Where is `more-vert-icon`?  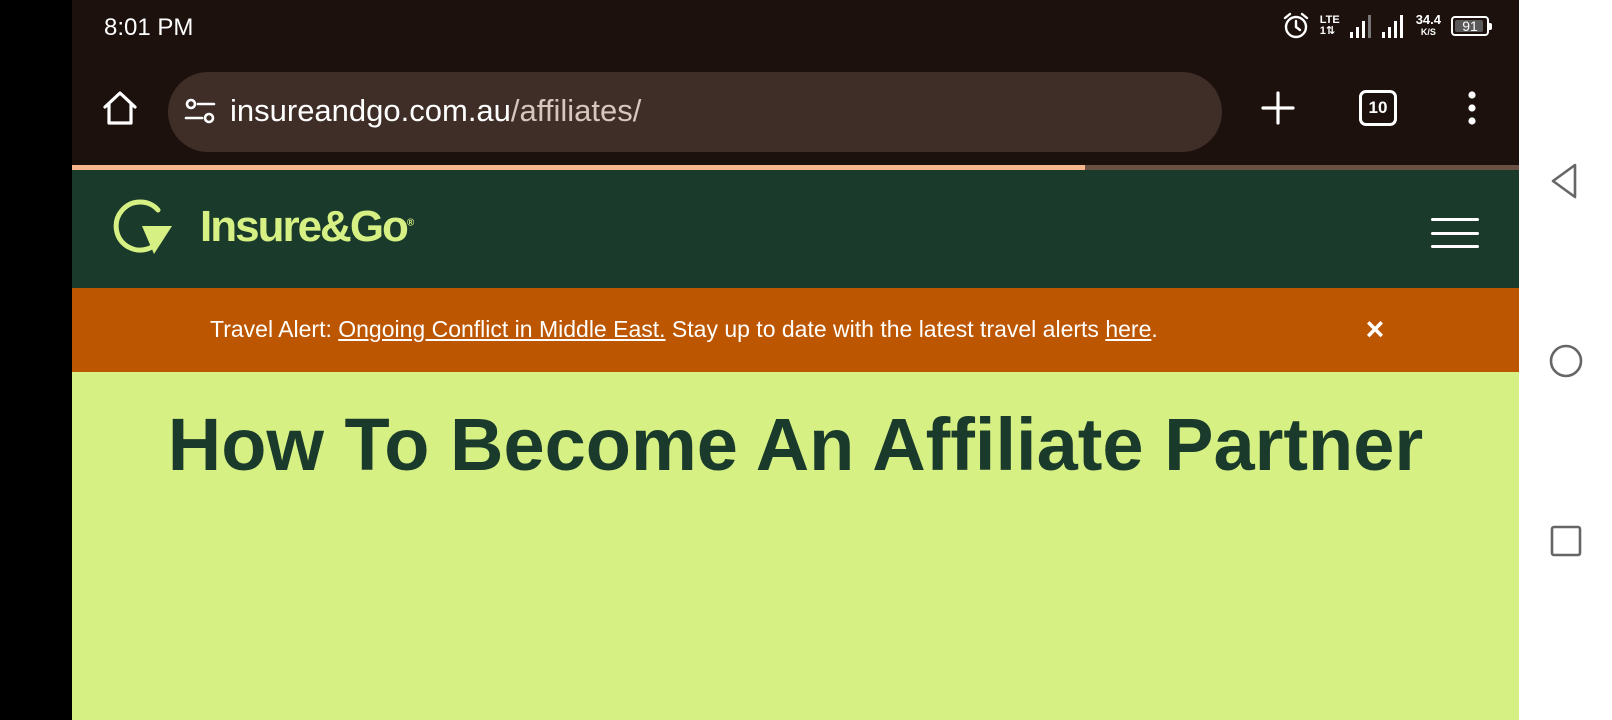
more-vert-icon is located at coordinates (1472, 108).